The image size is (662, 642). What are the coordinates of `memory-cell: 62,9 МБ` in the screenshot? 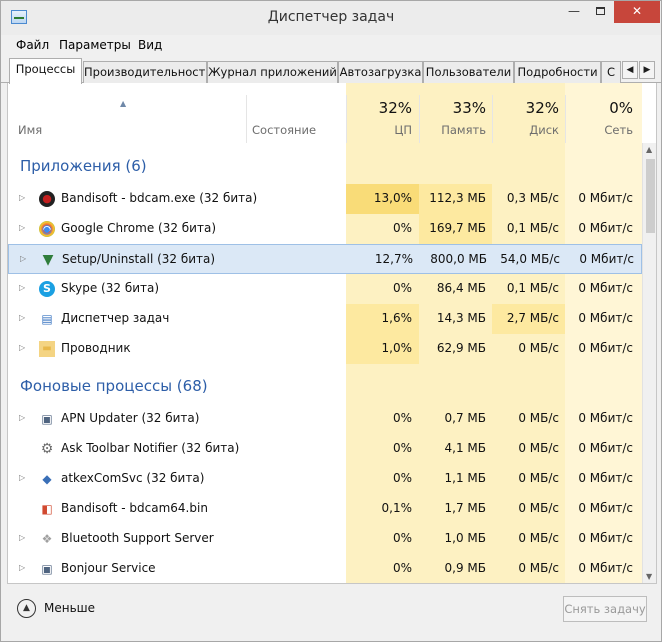 It's located at (461, 348).